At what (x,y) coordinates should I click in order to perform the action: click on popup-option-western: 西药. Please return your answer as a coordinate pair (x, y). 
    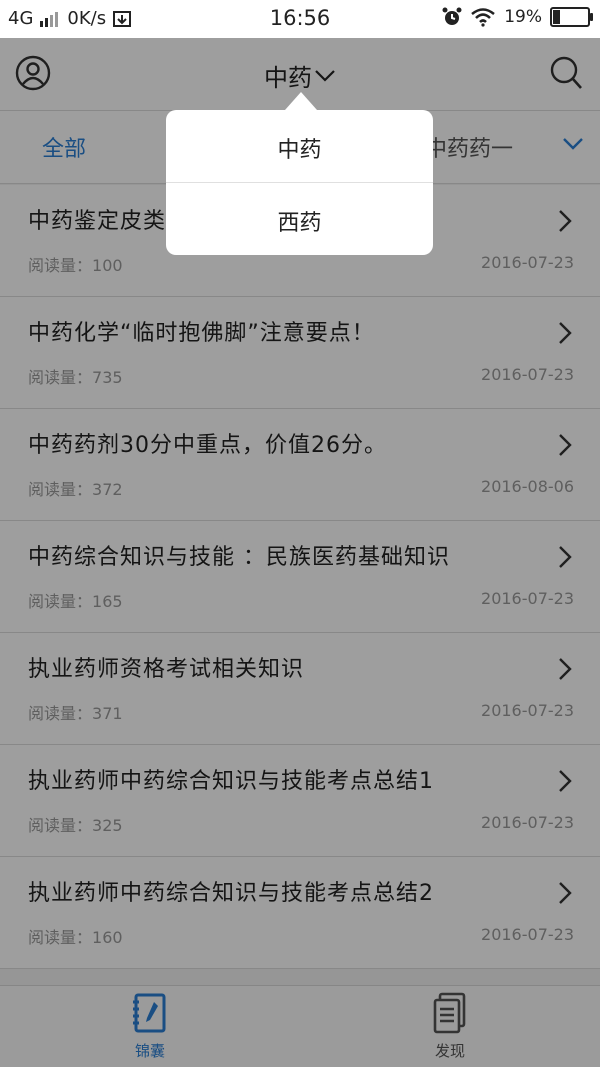
    Looking at the image, I should click on (299, 221).